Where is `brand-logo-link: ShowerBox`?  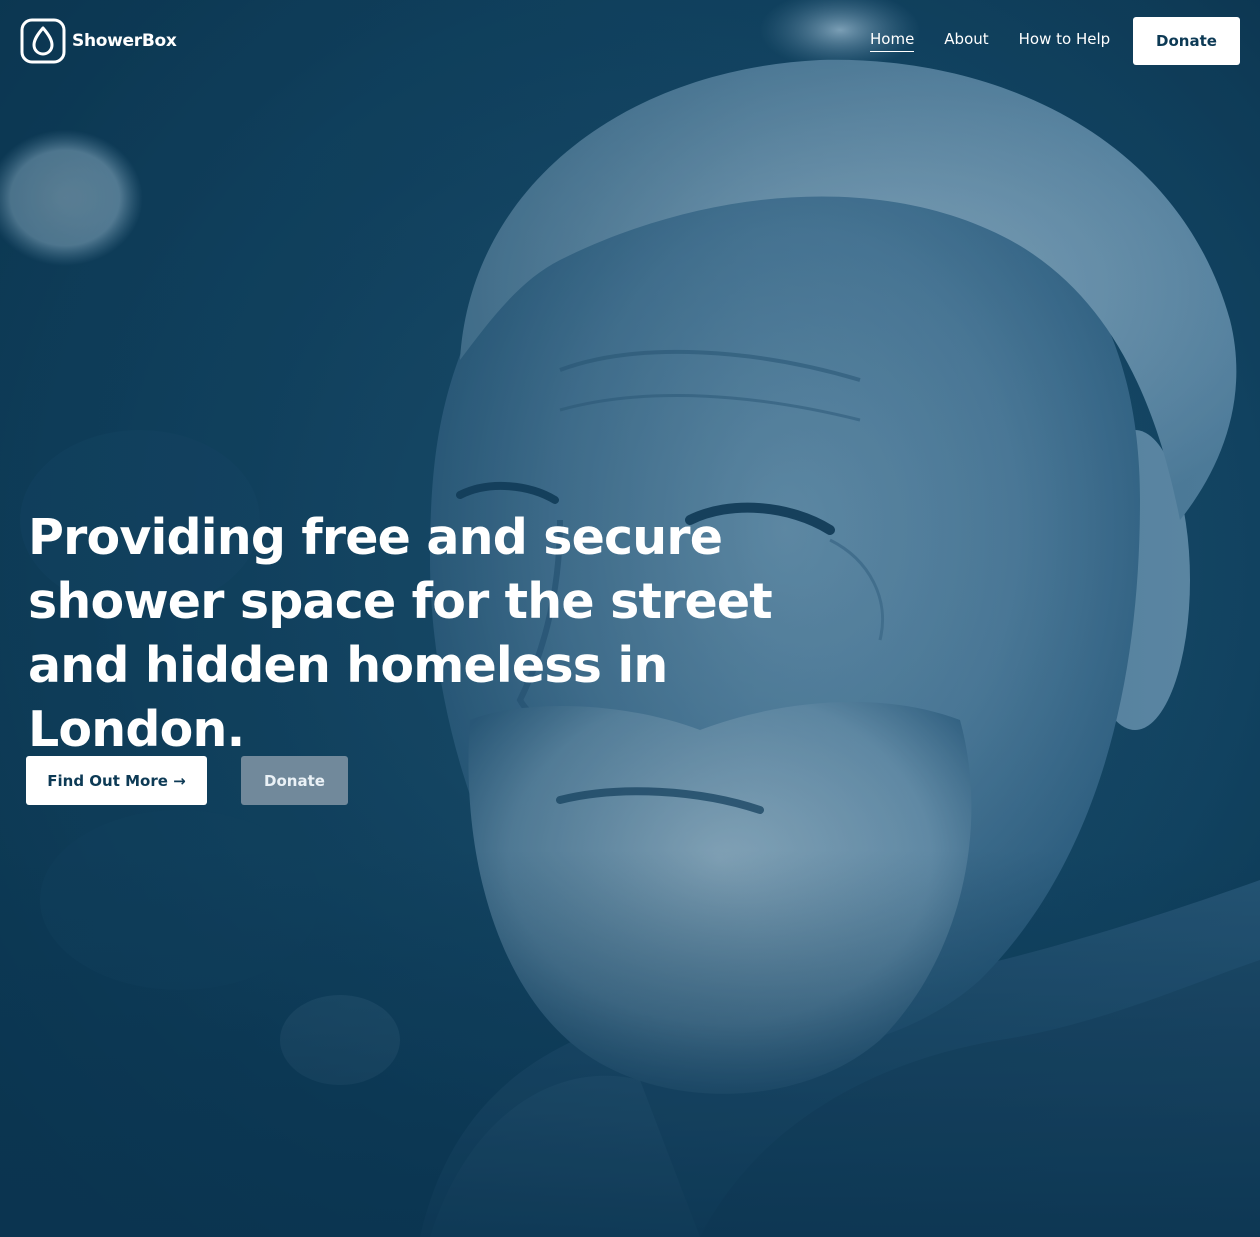
brand-logo-link: ShowerBox is located at coordinates (98, 41).